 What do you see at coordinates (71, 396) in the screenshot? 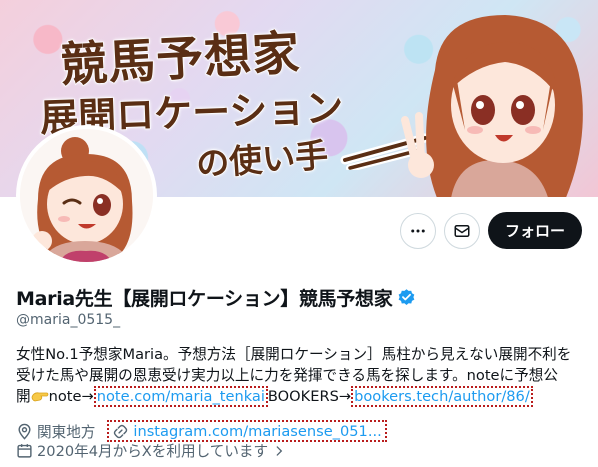
I see `bio-note-label: note→` at bounding box center [71, 396].